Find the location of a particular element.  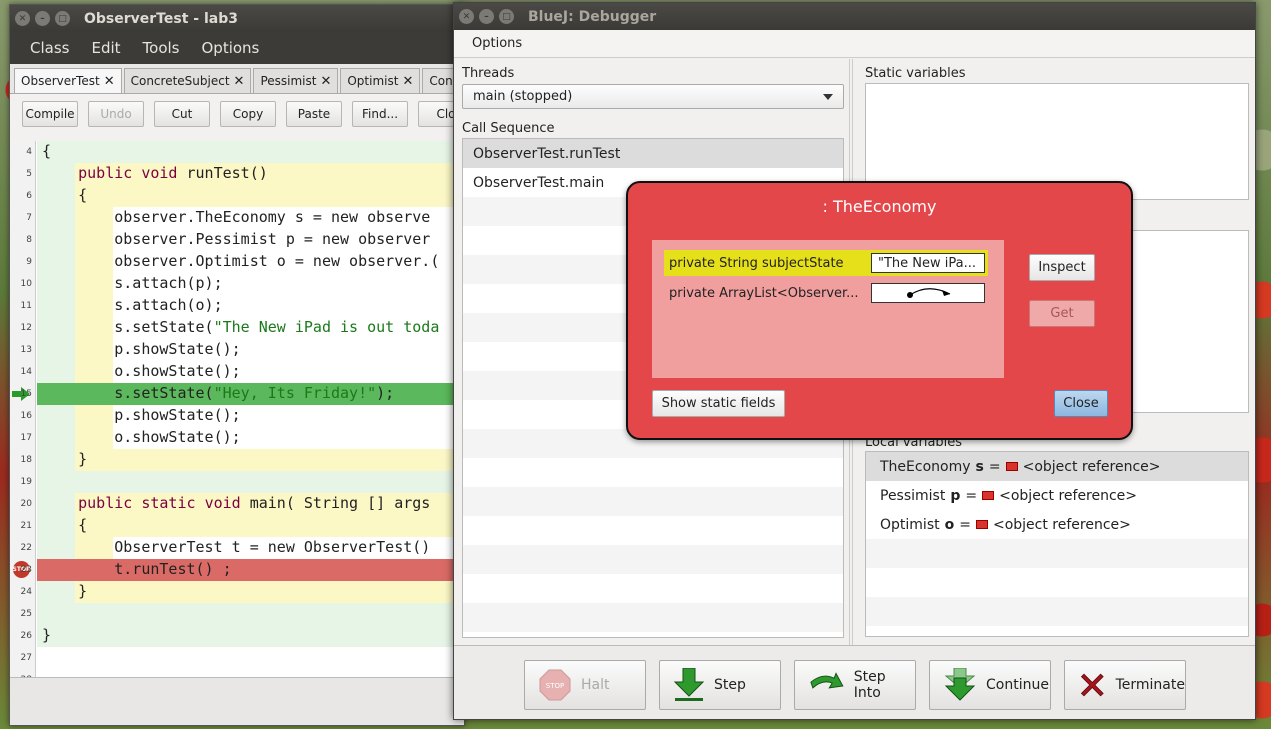

terminate-x-icon is located at coordinates (1092, 685).